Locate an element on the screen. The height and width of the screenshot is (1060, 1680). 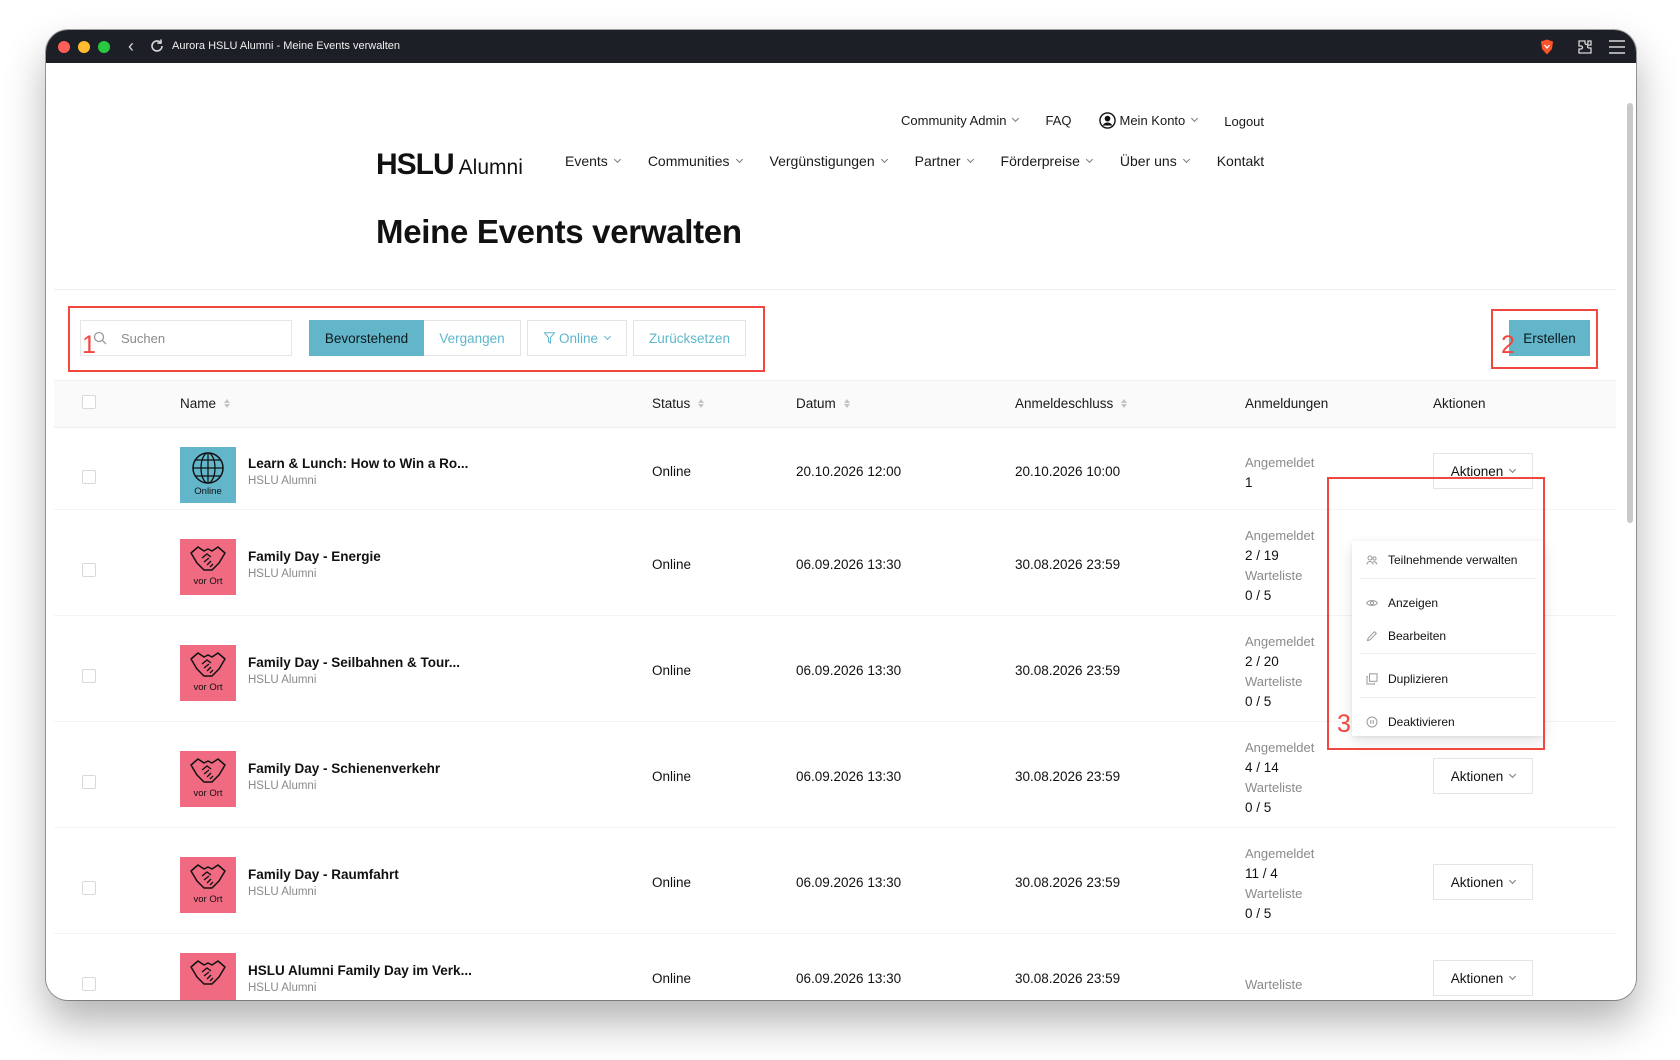
nav-about: Über uns is located at coordinates (1155, 161).